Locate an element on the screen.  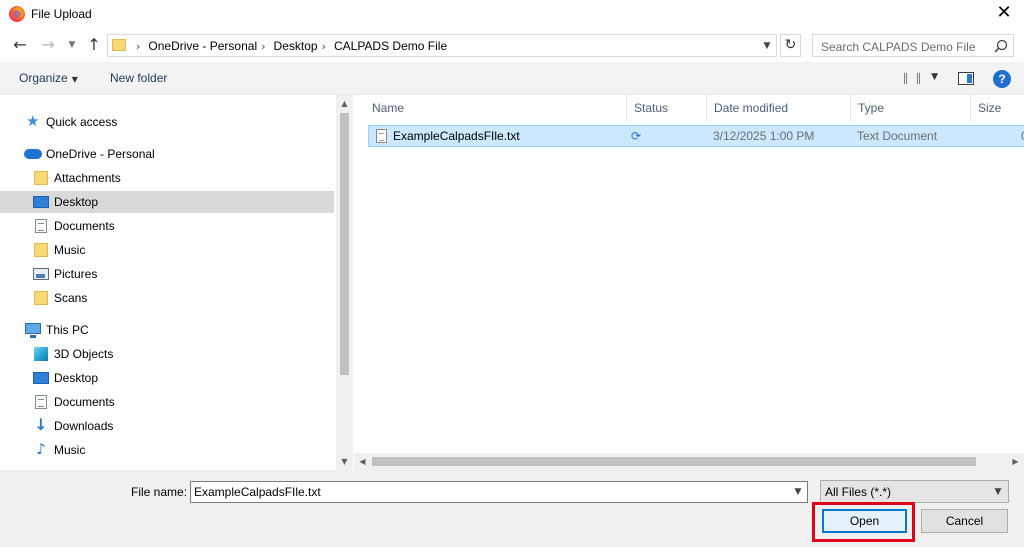
organize-button: Organize ▼ is located at coordinates (48, 78).